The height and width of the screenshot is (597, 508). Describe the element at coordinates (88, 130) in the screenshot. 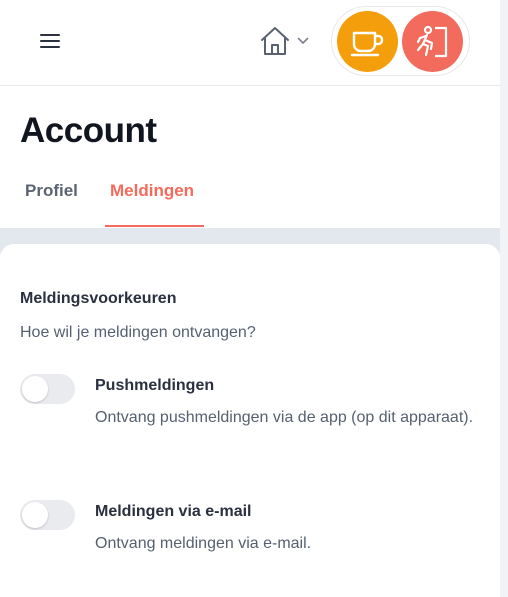

I see `page-title: Account` at that location.